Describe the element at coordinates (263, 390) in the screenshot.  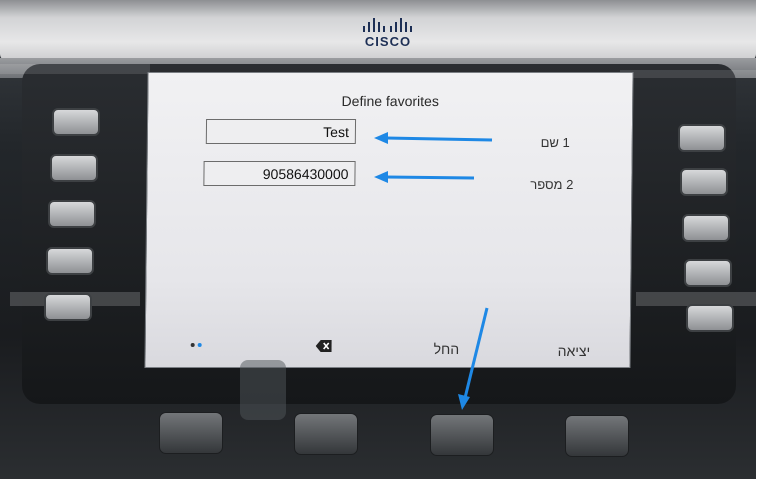
I see `keypad-shadow` at that location.